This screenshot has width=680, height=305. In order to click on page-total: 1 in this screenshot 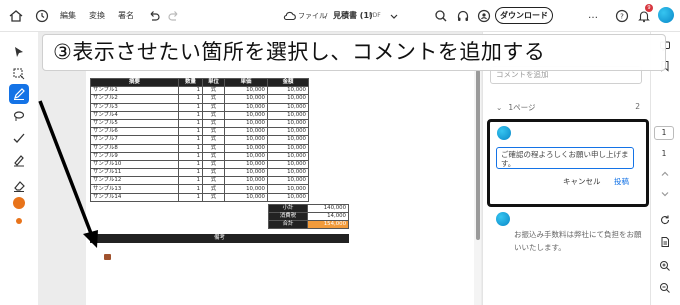, I will do `click(664, 153)`.